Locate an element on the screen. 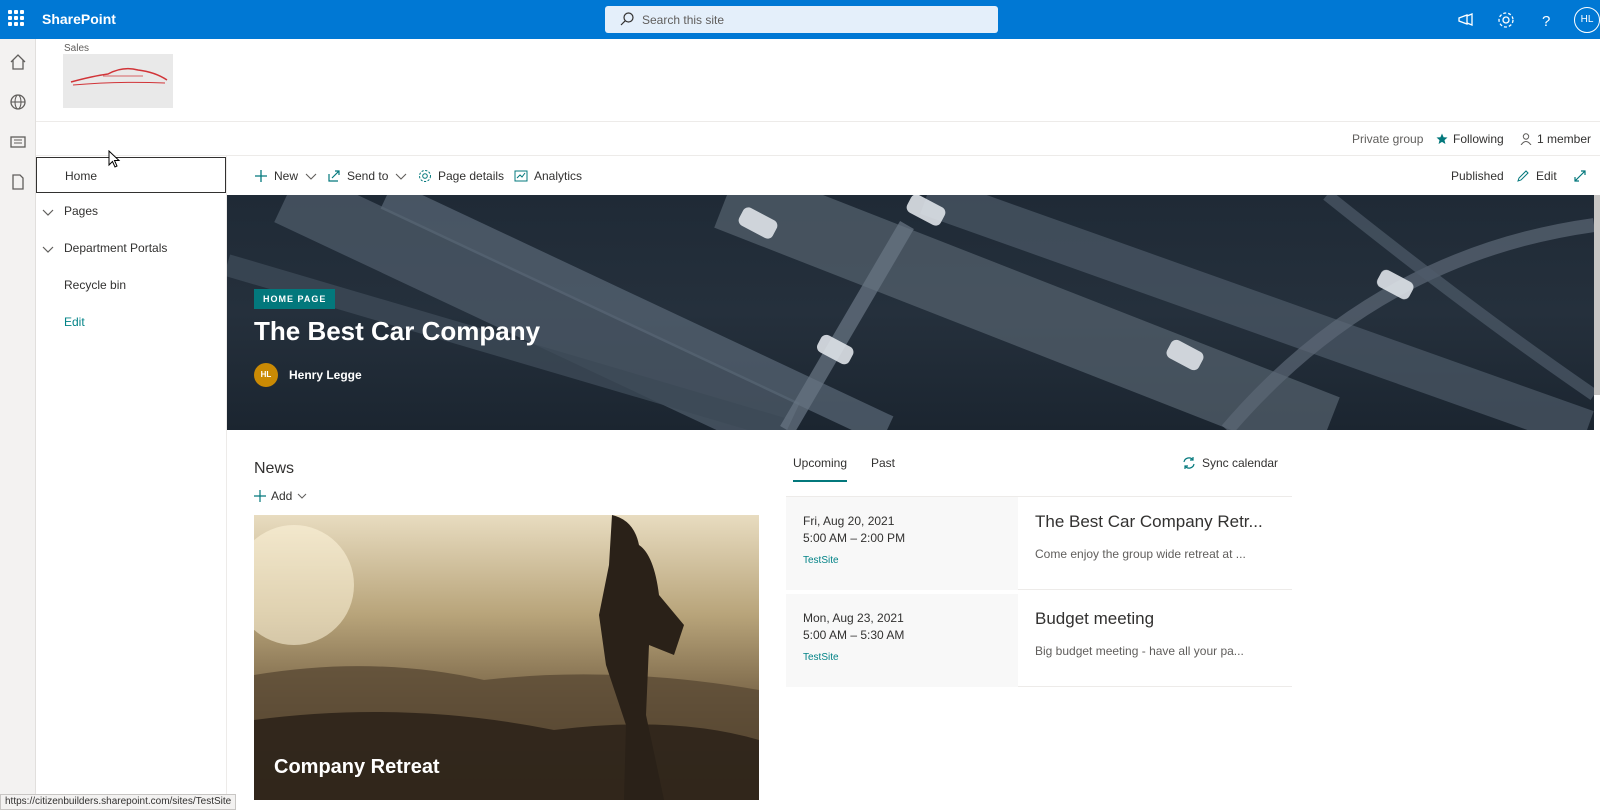 The image size is (1600, 810). send-to-button: Send to is located at coordinates (367, 176).